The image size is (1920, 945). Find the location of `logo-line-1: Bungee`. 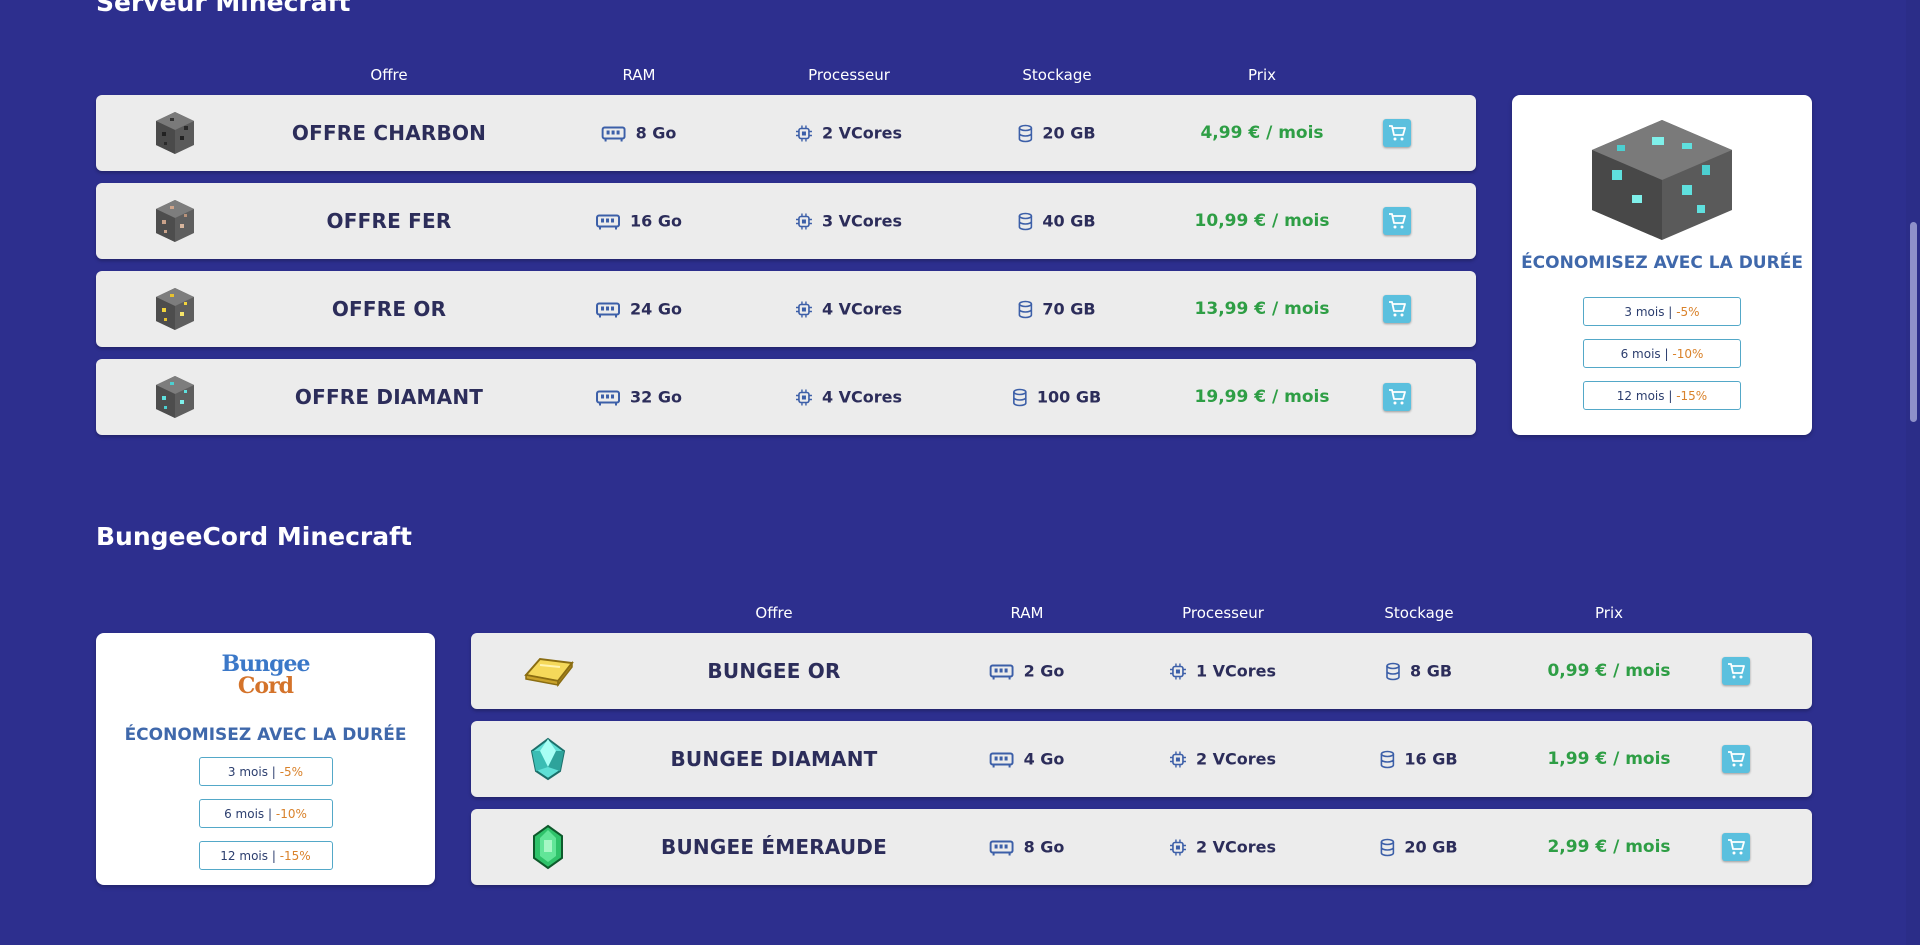

logo-line-1: Bungee is located at coordinates (266, 664).